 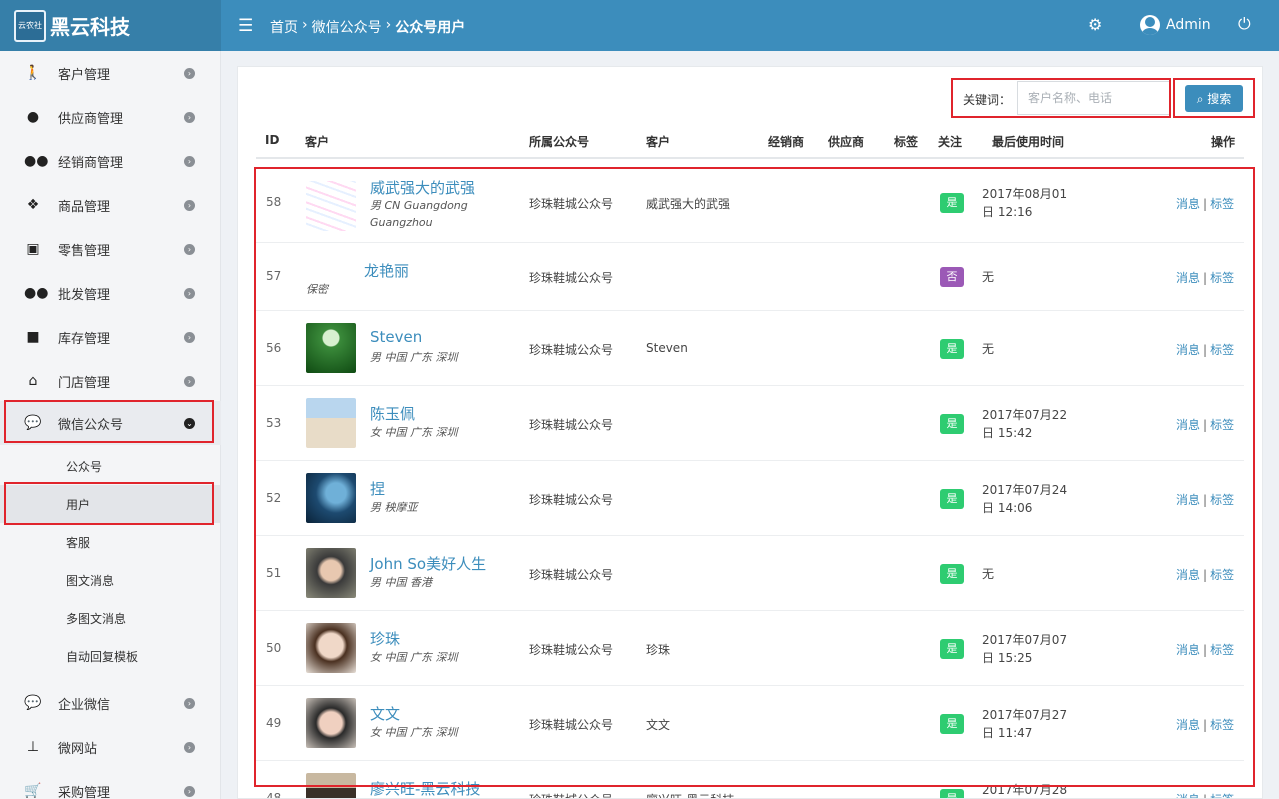 I want to click on sidebar-subitem-multi-news: 多图文消息, so click(x=110, y=618).